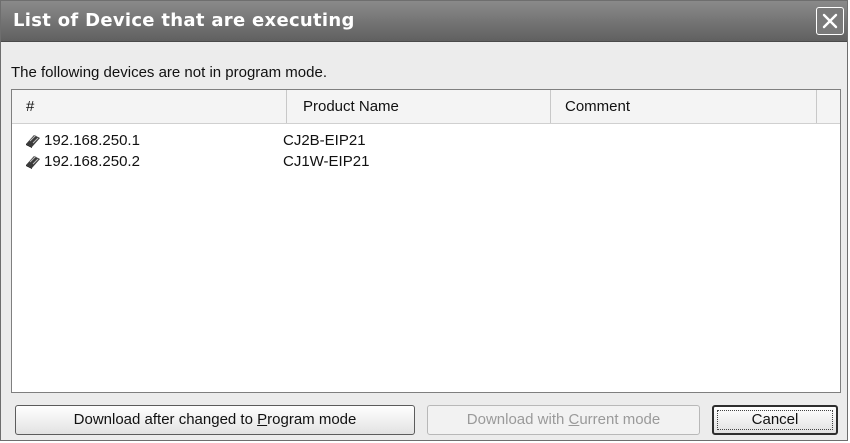 The image size is (850, 443). I want to click on list-item: 192.168.250.1 CJ2B-EIP21, so click(426, 140).